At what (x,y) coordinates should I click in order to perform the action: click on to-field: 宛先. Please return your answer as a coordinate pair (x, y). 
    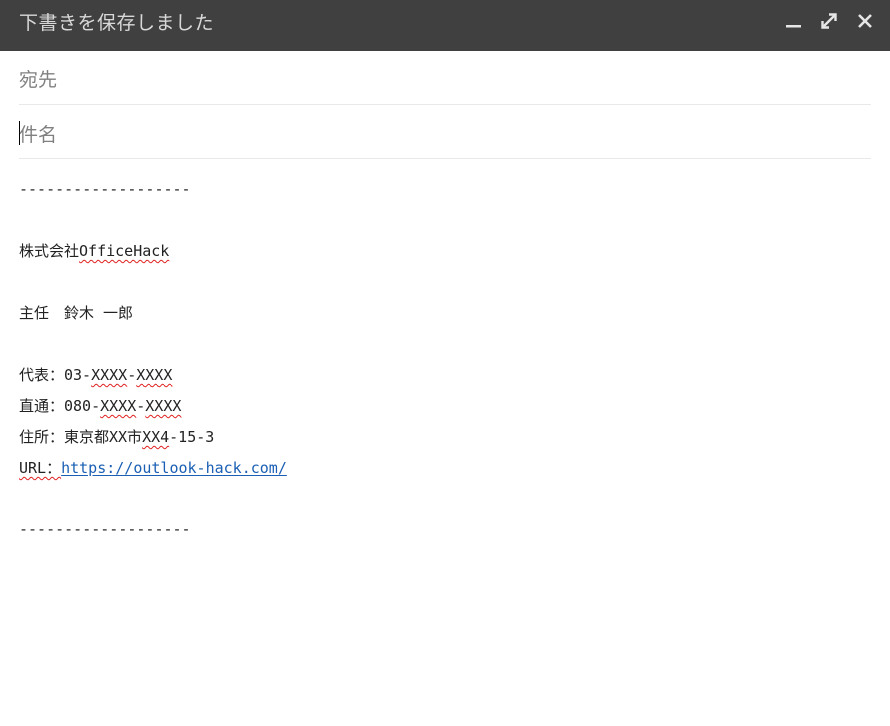
    Looking at the image, I should click on (445, 78).